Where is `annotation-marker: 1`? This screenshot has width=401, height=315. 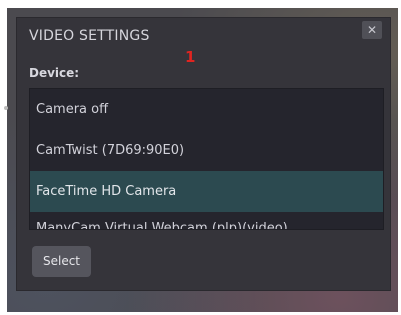
annotation-marker: 1 is located at coordinates (190, 57).